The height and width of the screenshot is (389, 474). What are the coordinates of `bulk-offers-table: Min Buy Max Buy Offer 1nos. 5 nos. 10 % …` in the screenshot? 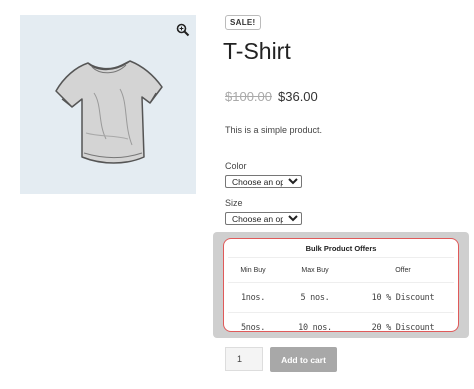 It's located at (341, 299).